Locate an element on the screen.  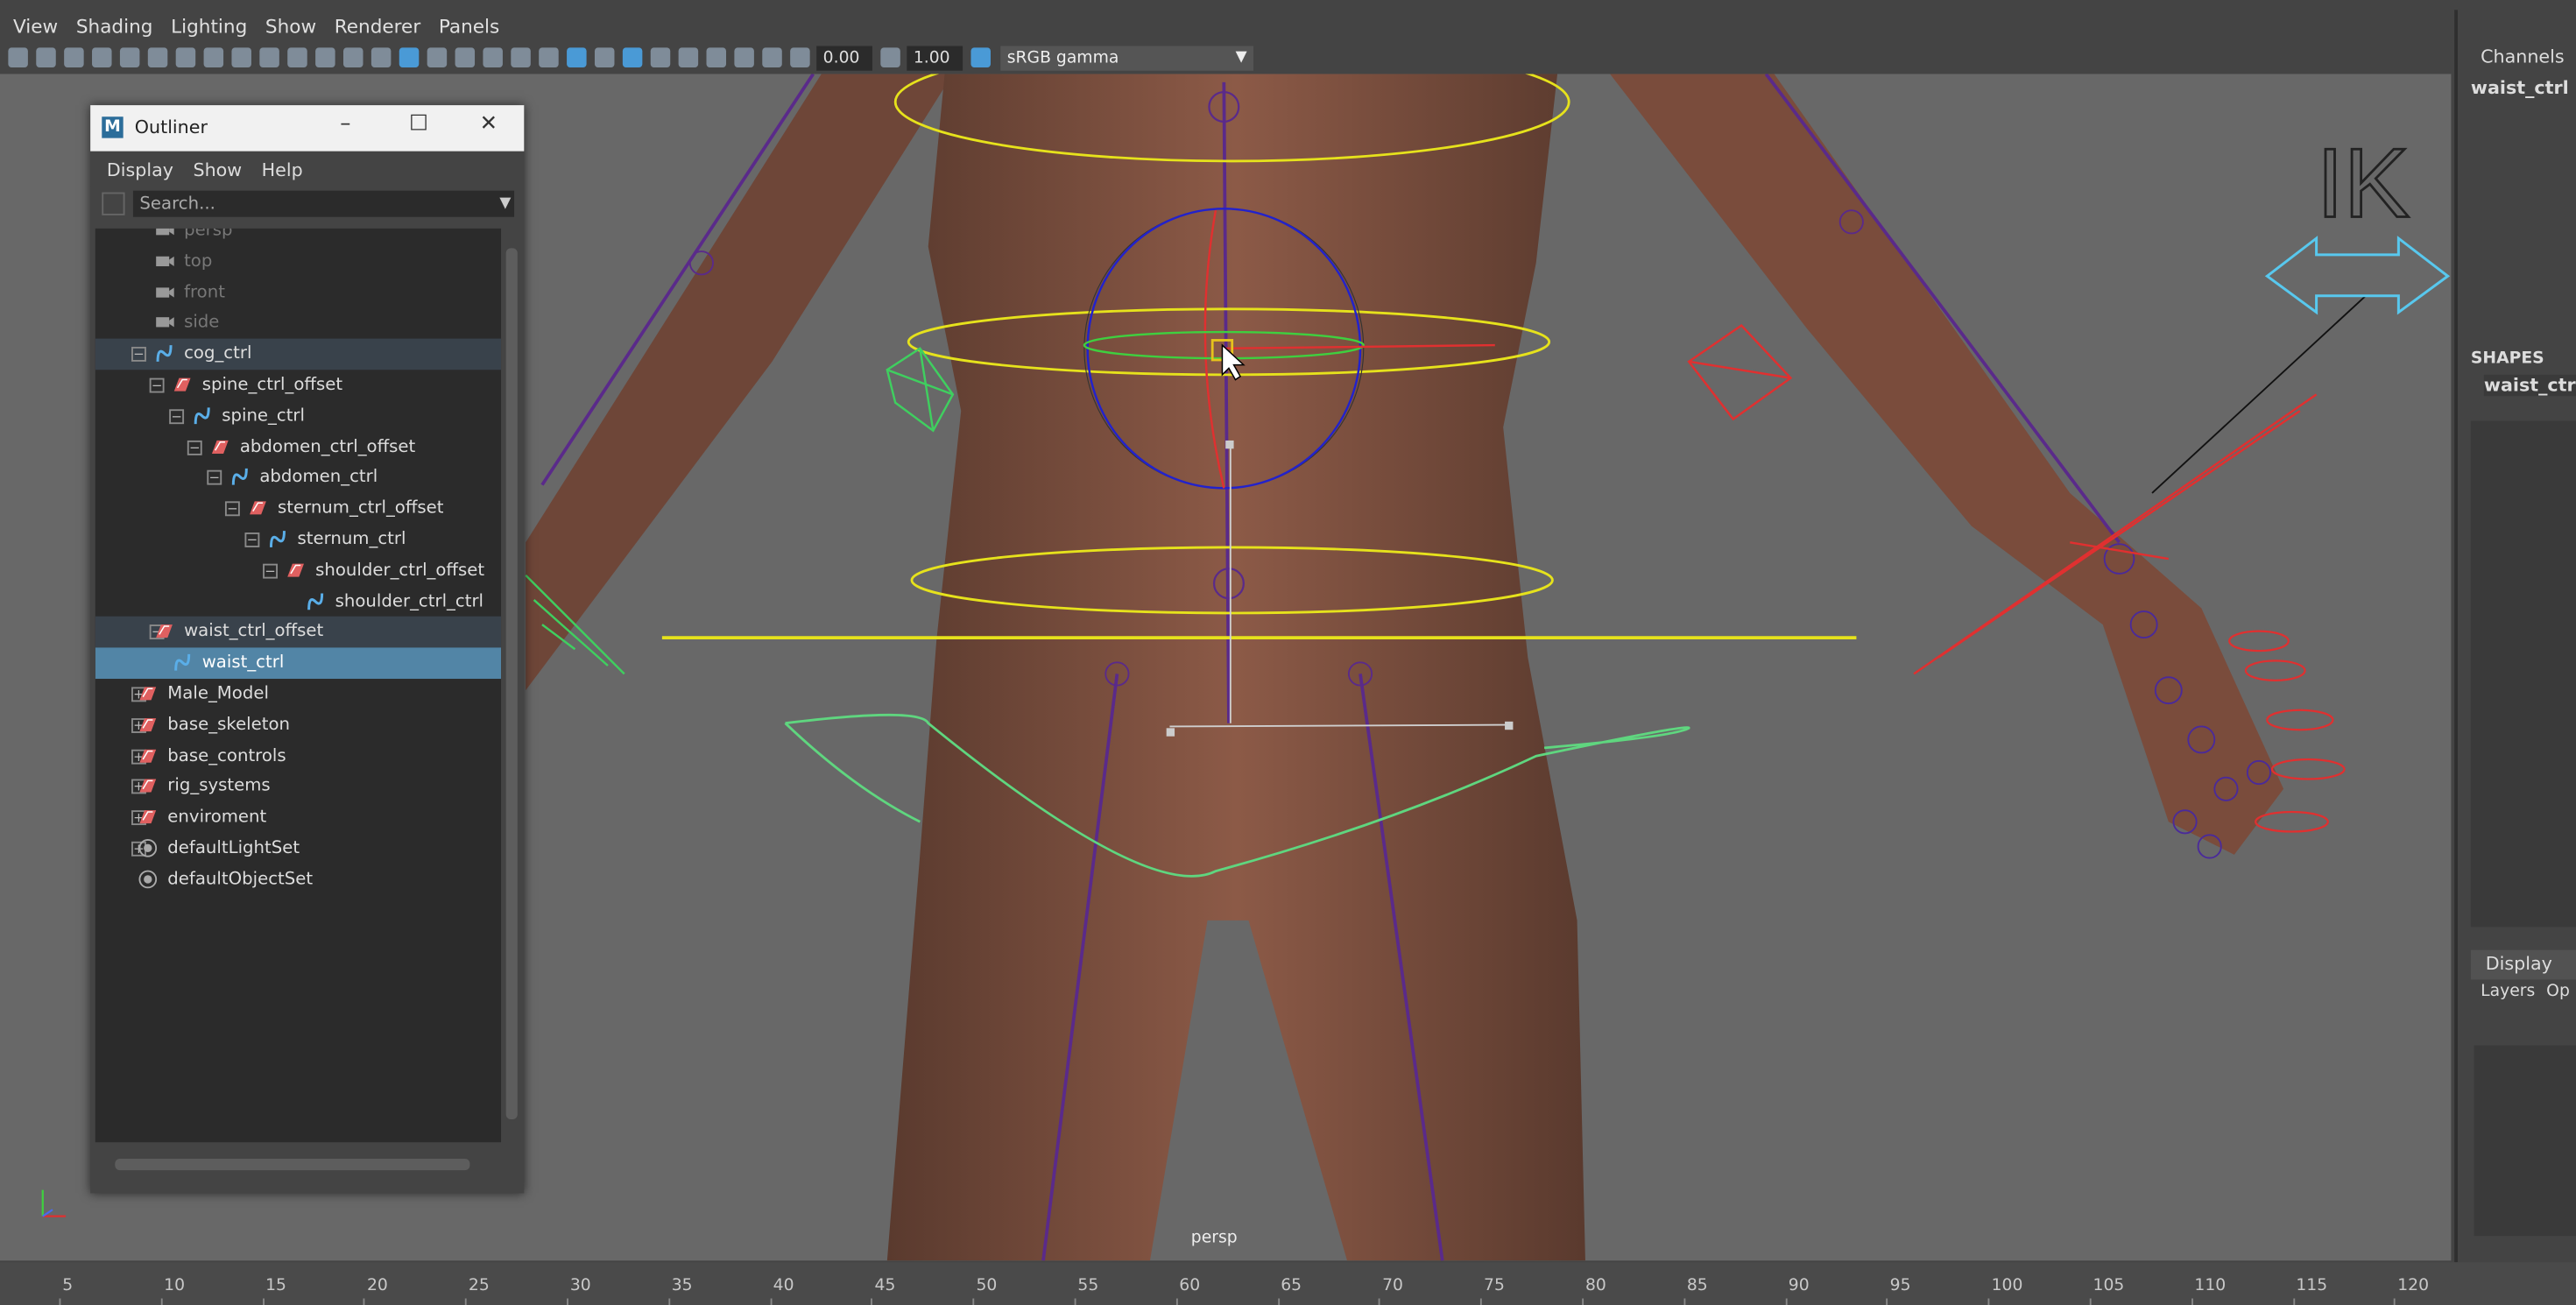
outliner-vscrollbar is located at coordinates (510, 685).